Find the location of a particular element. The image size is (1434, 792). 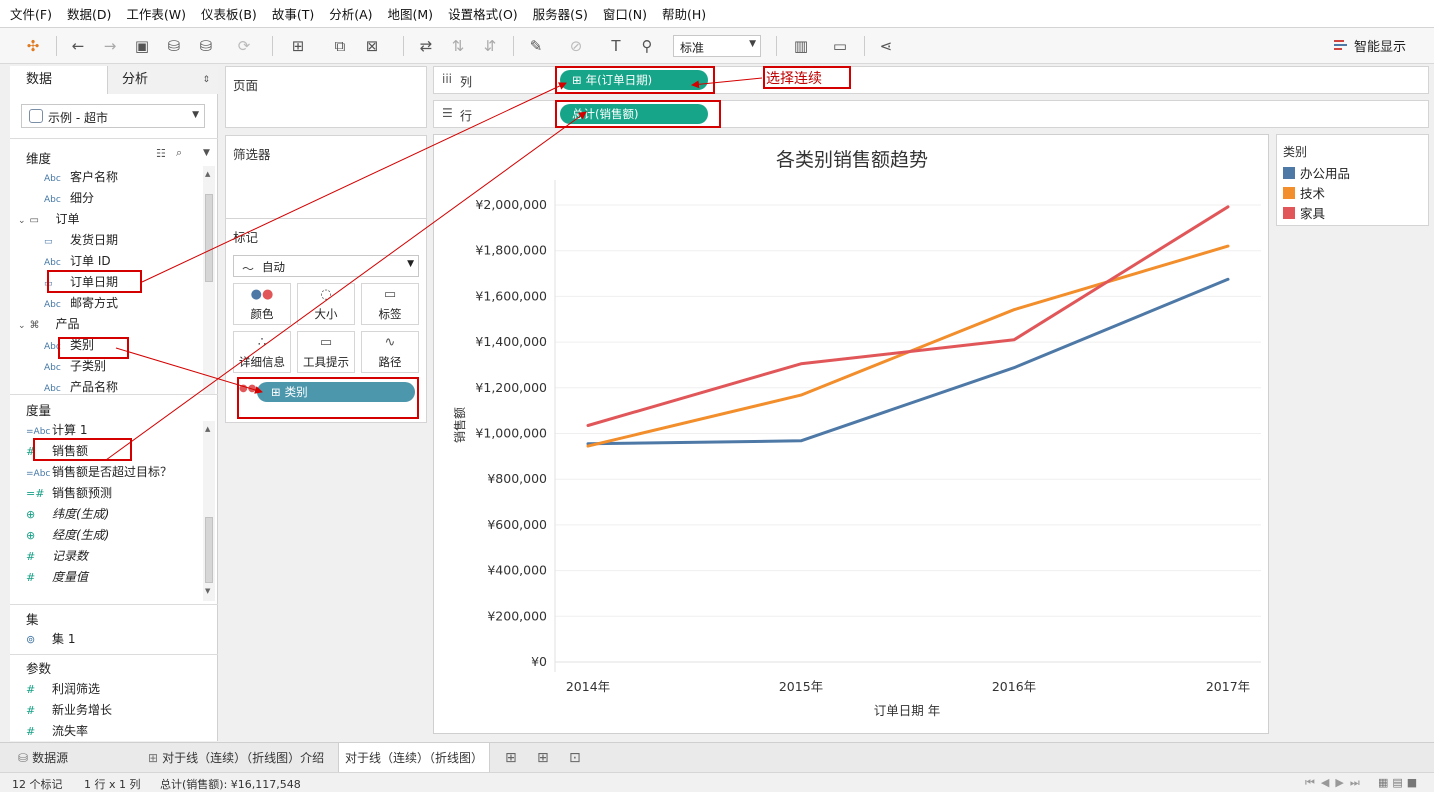

dimension-field: Abc 细分 is located at coordinates (69, 198).